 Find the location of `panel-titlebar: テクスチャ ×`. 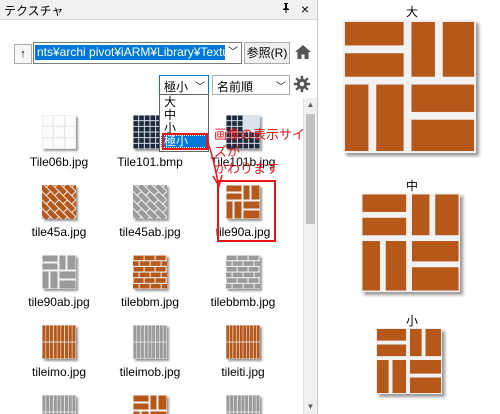

panel-titlebar: テクスチャ × is located at coordinates (158, 10).